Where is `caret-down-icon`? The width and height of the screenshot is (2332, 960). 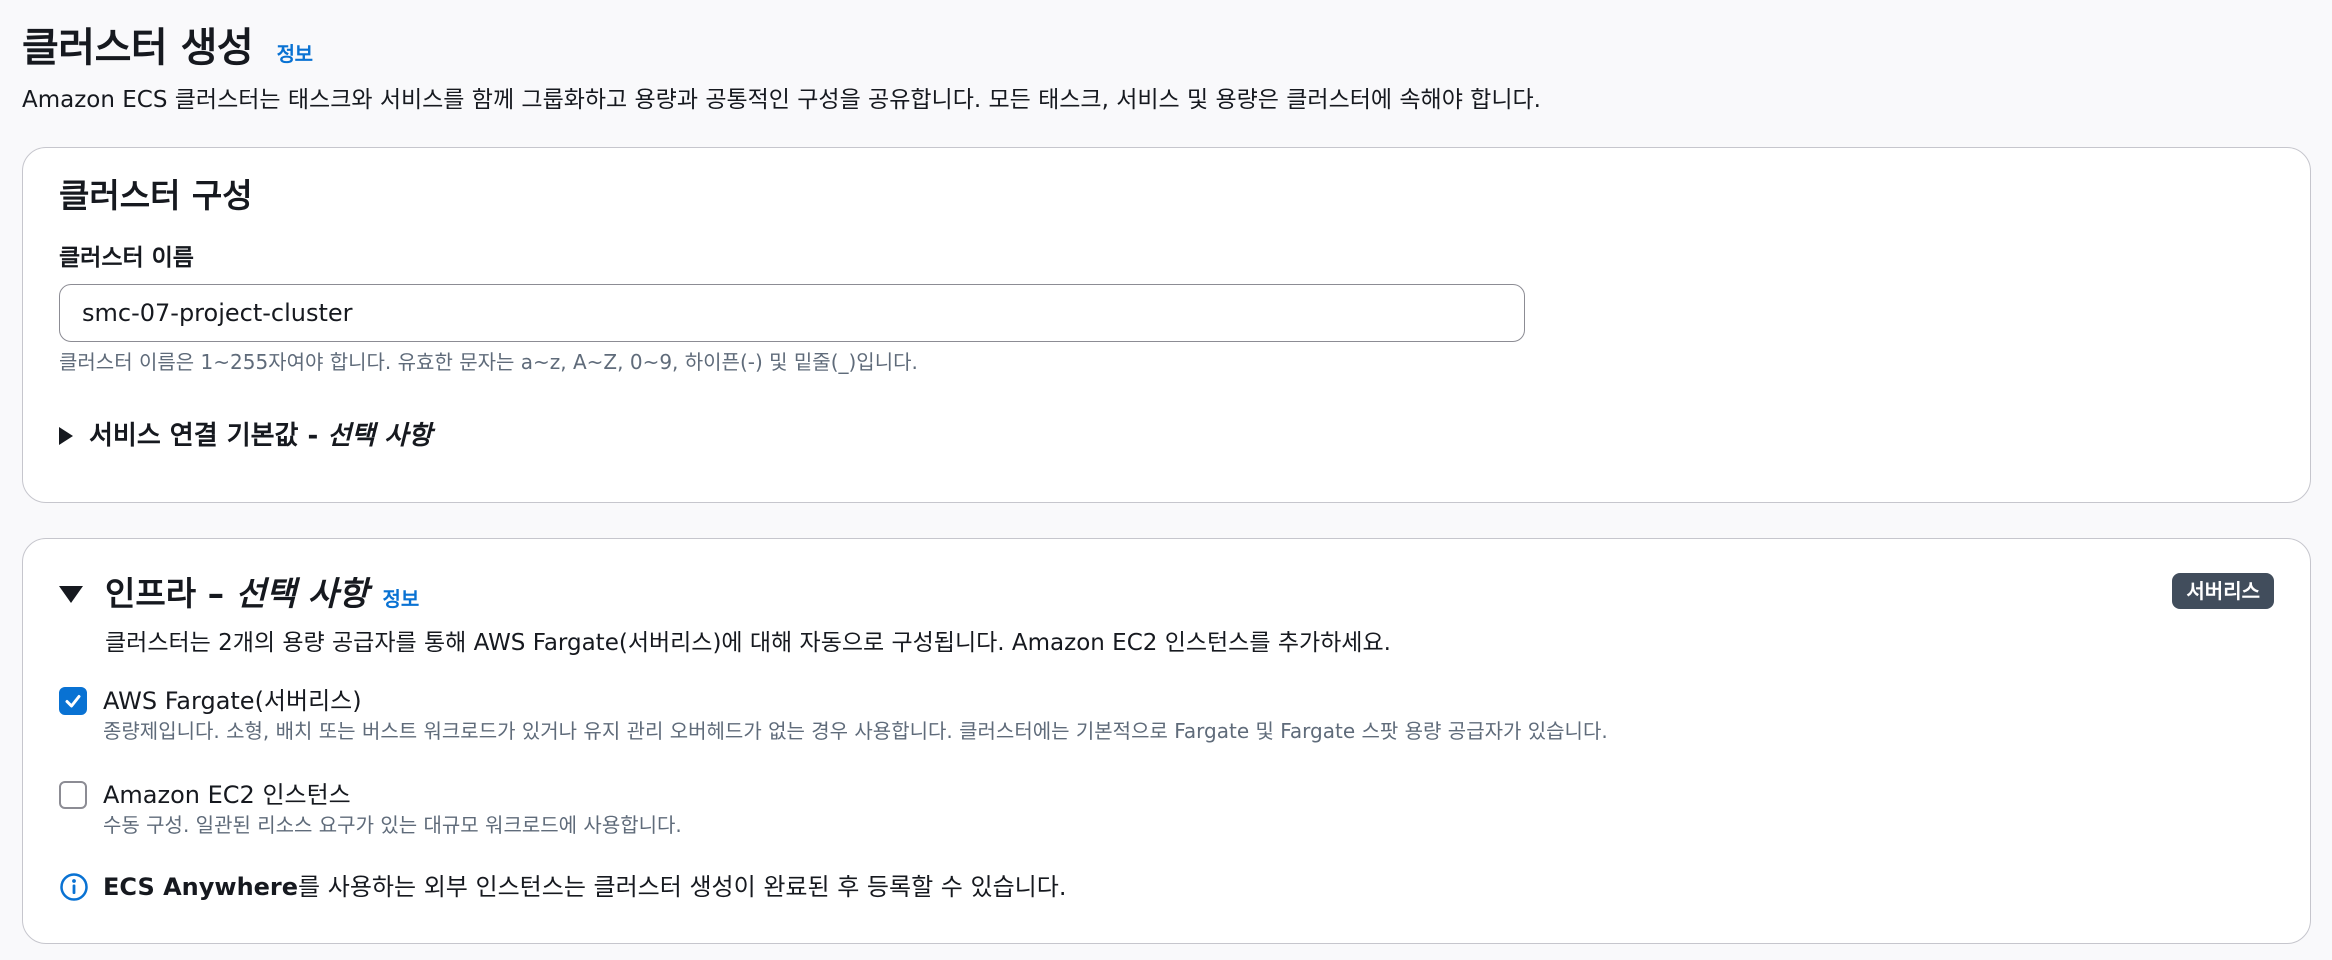 caret-down-icon is located at coordinates (71, 594).